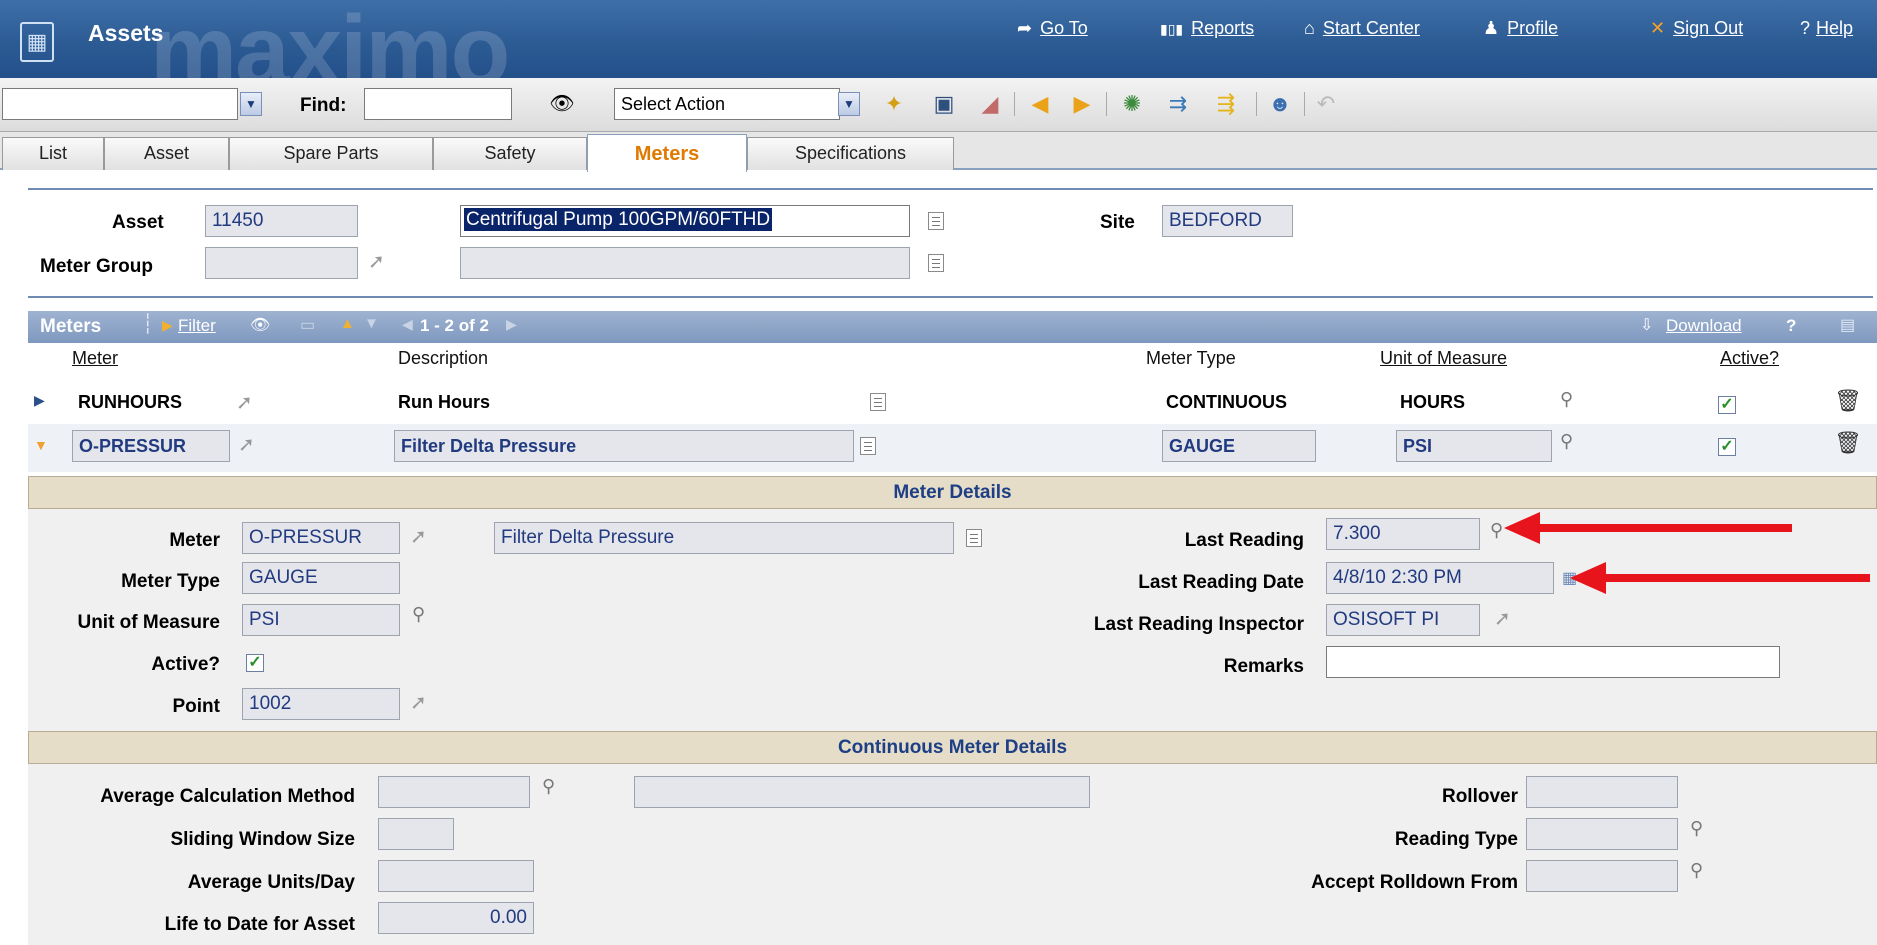  What do you see at coordinates (321, 578) in the screenshot?
I see `meter-type-field: GAUGE` at bounding box center [321, 578].